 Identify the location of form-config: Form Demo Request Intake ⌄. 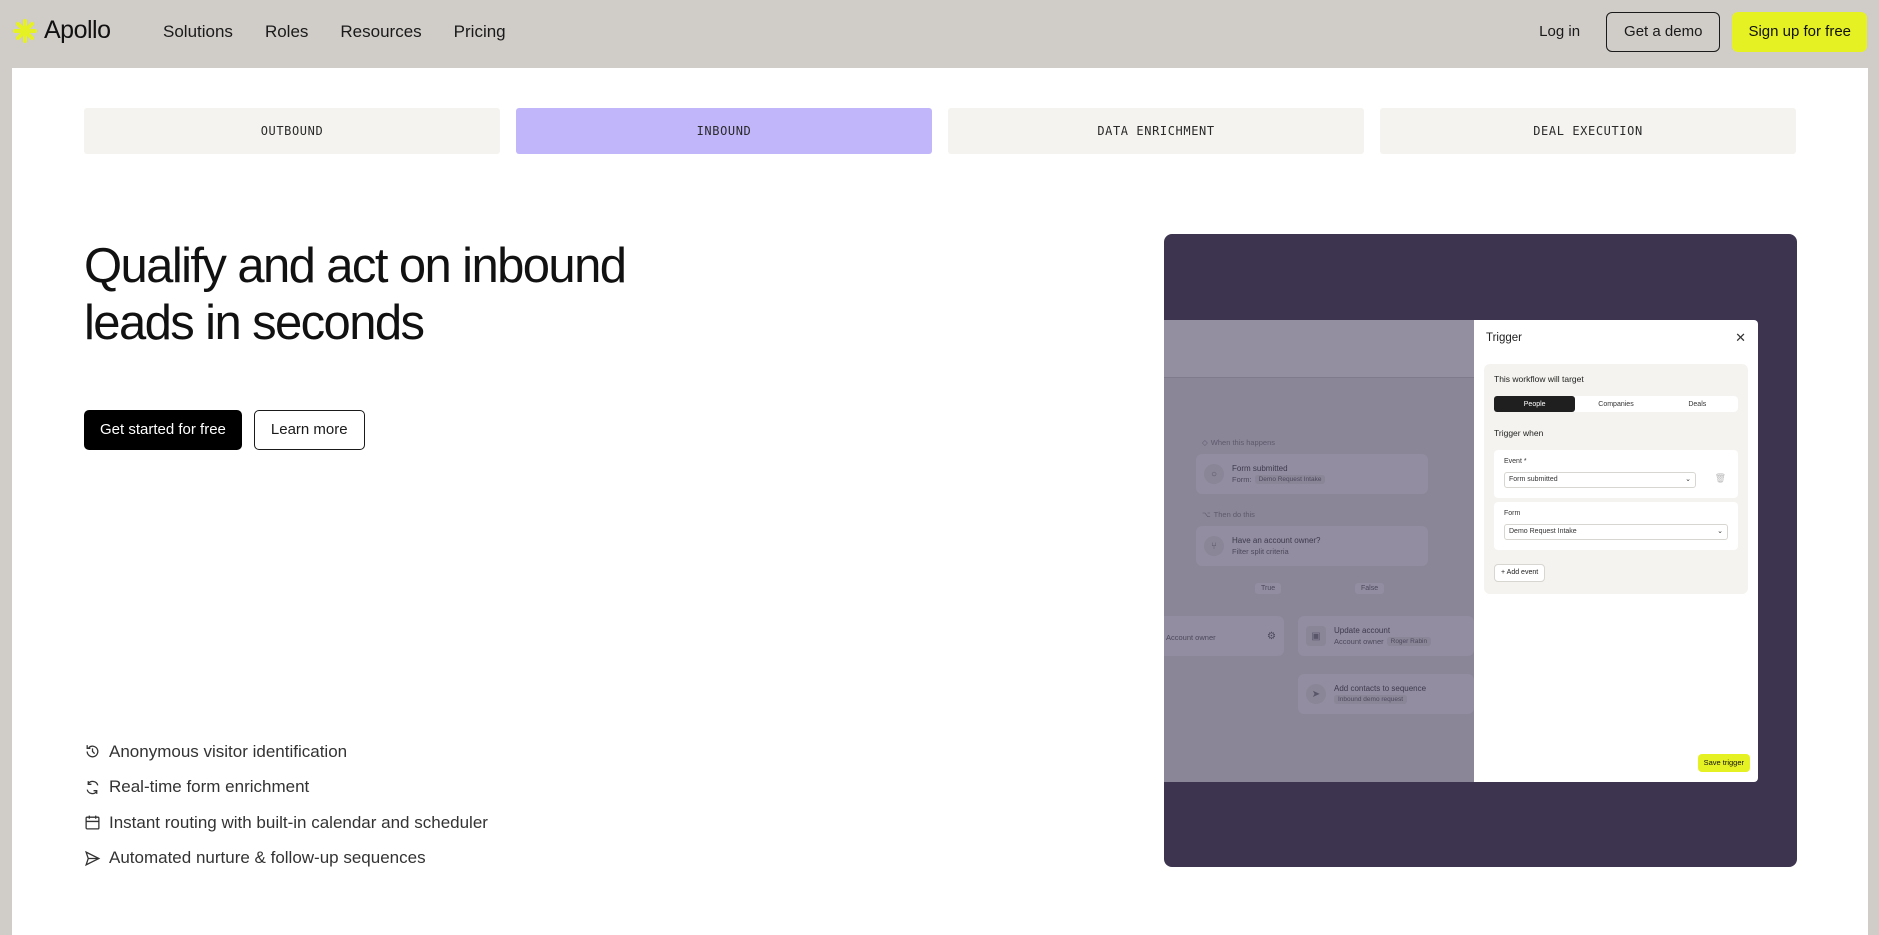
(1616, 526).